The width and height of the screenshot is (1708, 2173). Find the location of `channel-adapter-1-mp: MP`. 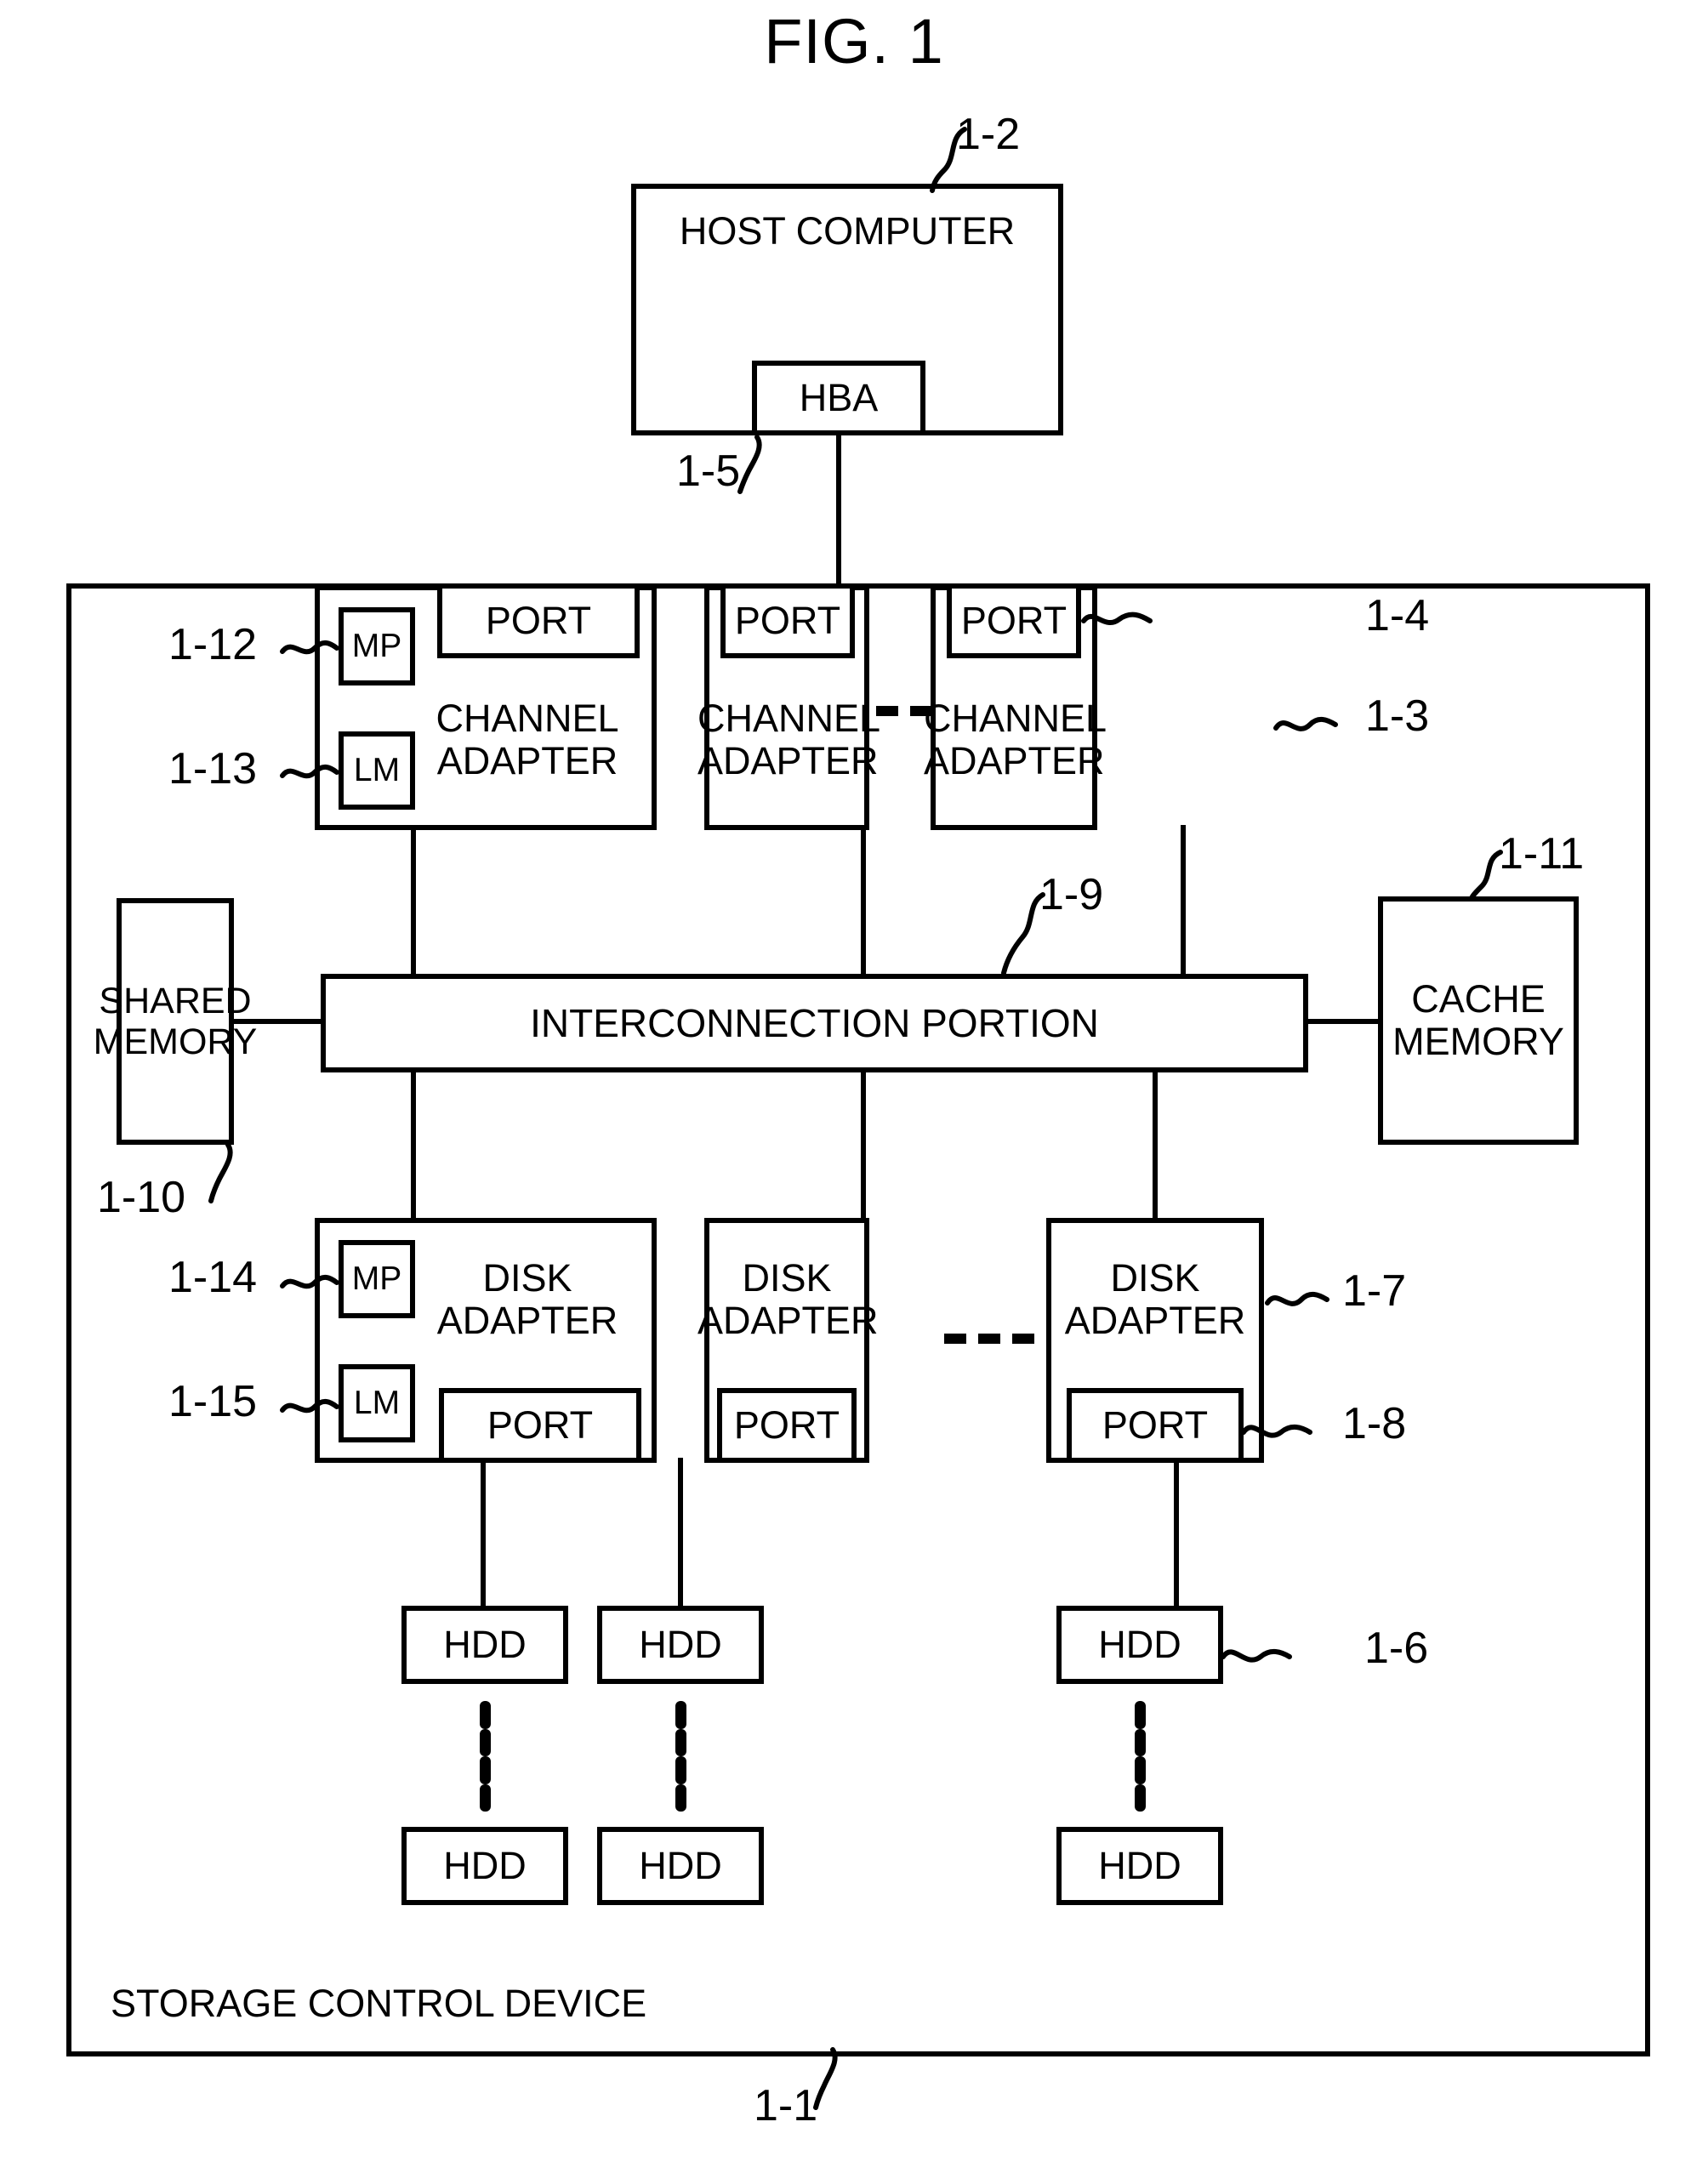

channel-adapter-1-mp: MP is located at coordinates (377, 646).